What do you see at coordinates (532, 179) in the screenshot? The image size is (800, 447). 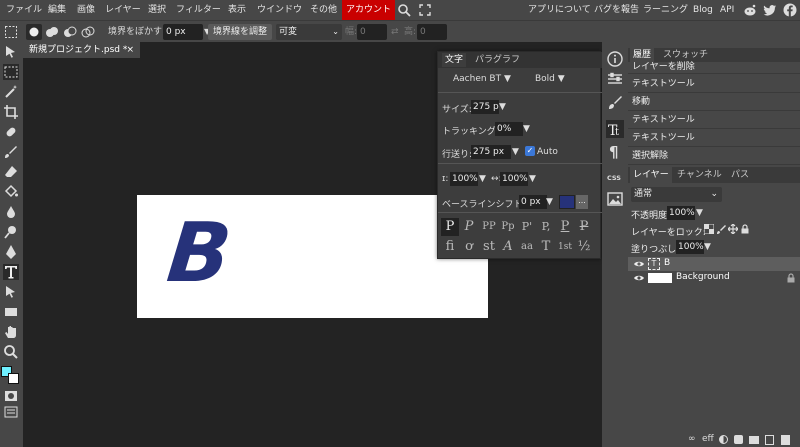 I see `horizontal-scale-dropdown-icon: ▼` at bounding box center [532, 179].